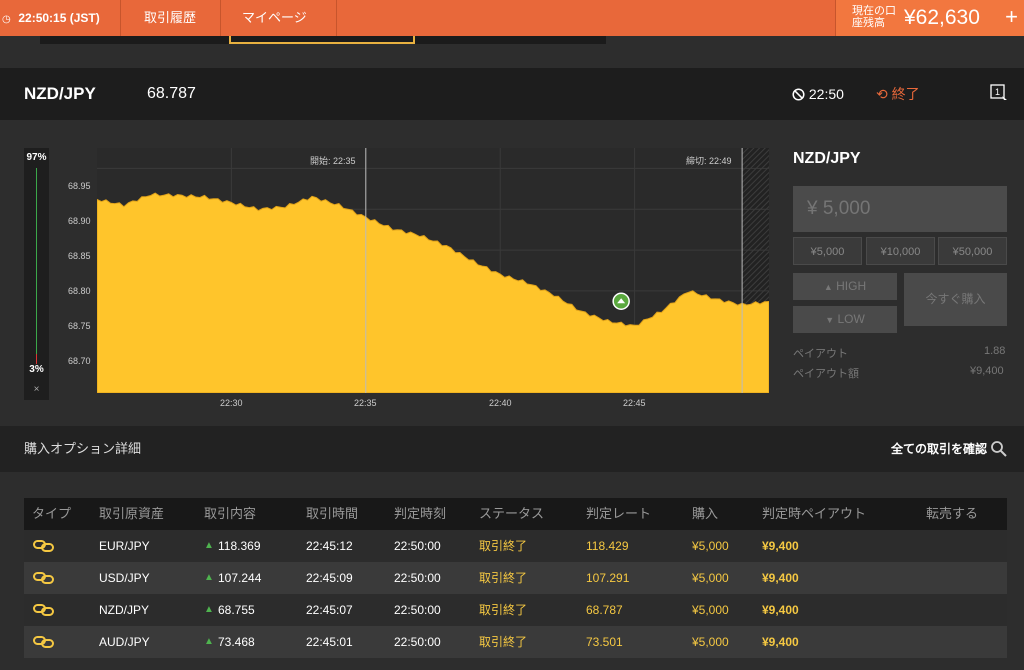  Describe the element at coordinates (512, 513) in the screenshot. I see `col-status: ステータス` at that location.